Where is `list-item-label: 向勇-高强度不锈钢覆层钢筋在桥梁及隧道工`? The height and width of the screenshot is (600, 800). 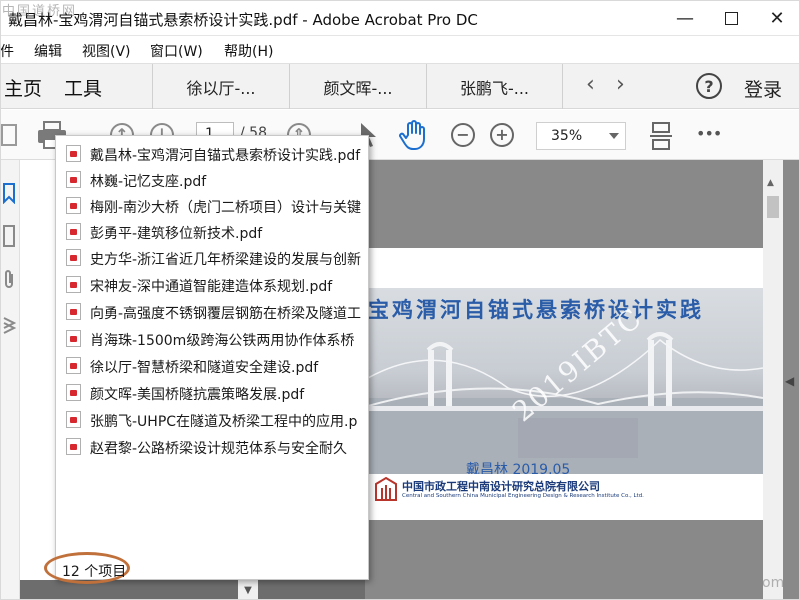 list-item-label: 向勇-高强度不锈钢覆层钢筋在桥梁及隧道工 is located at coordinates (226, 314).